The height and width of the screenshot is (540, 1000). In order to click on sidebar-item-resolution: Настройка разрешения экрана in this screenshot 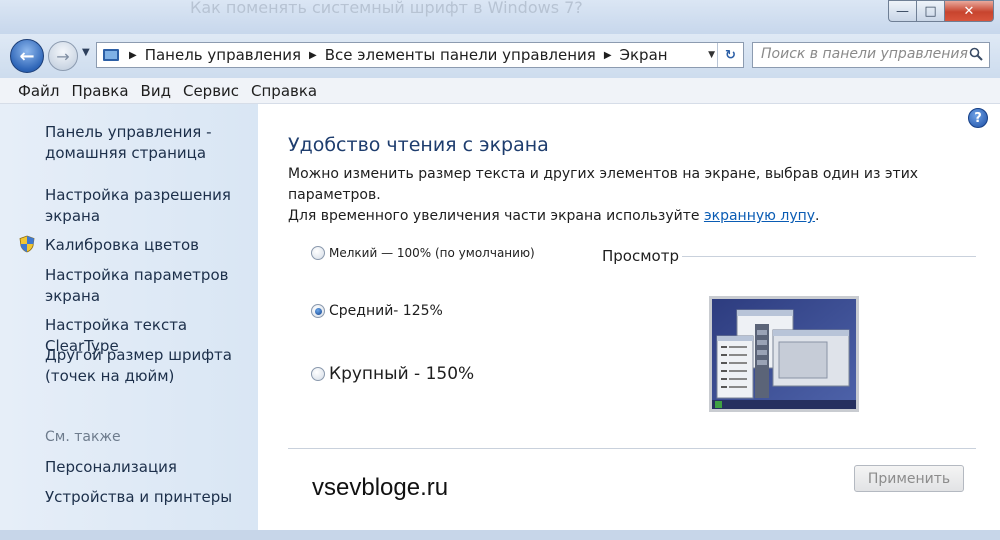, I will do `click(138, 206)`.